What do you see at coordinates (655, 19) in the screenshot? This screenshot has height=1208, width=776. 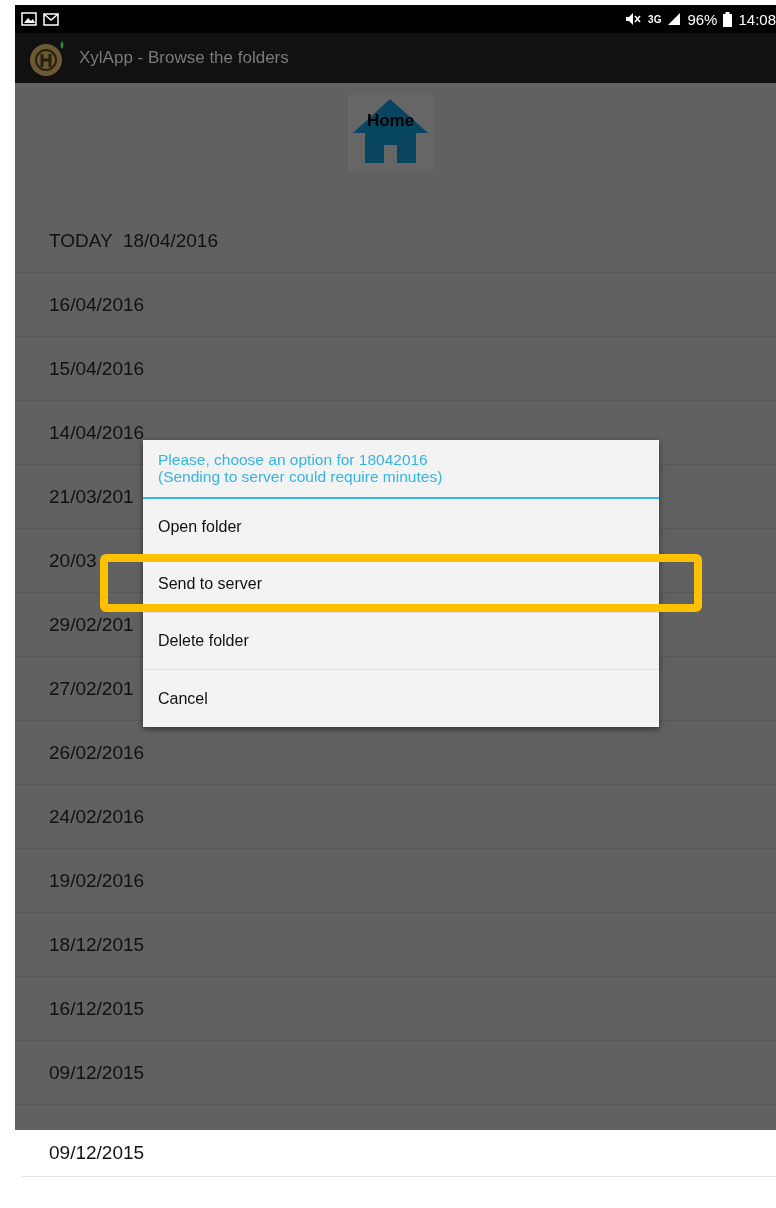 I see `network-type: 3G` at bounding box center [655, 19].